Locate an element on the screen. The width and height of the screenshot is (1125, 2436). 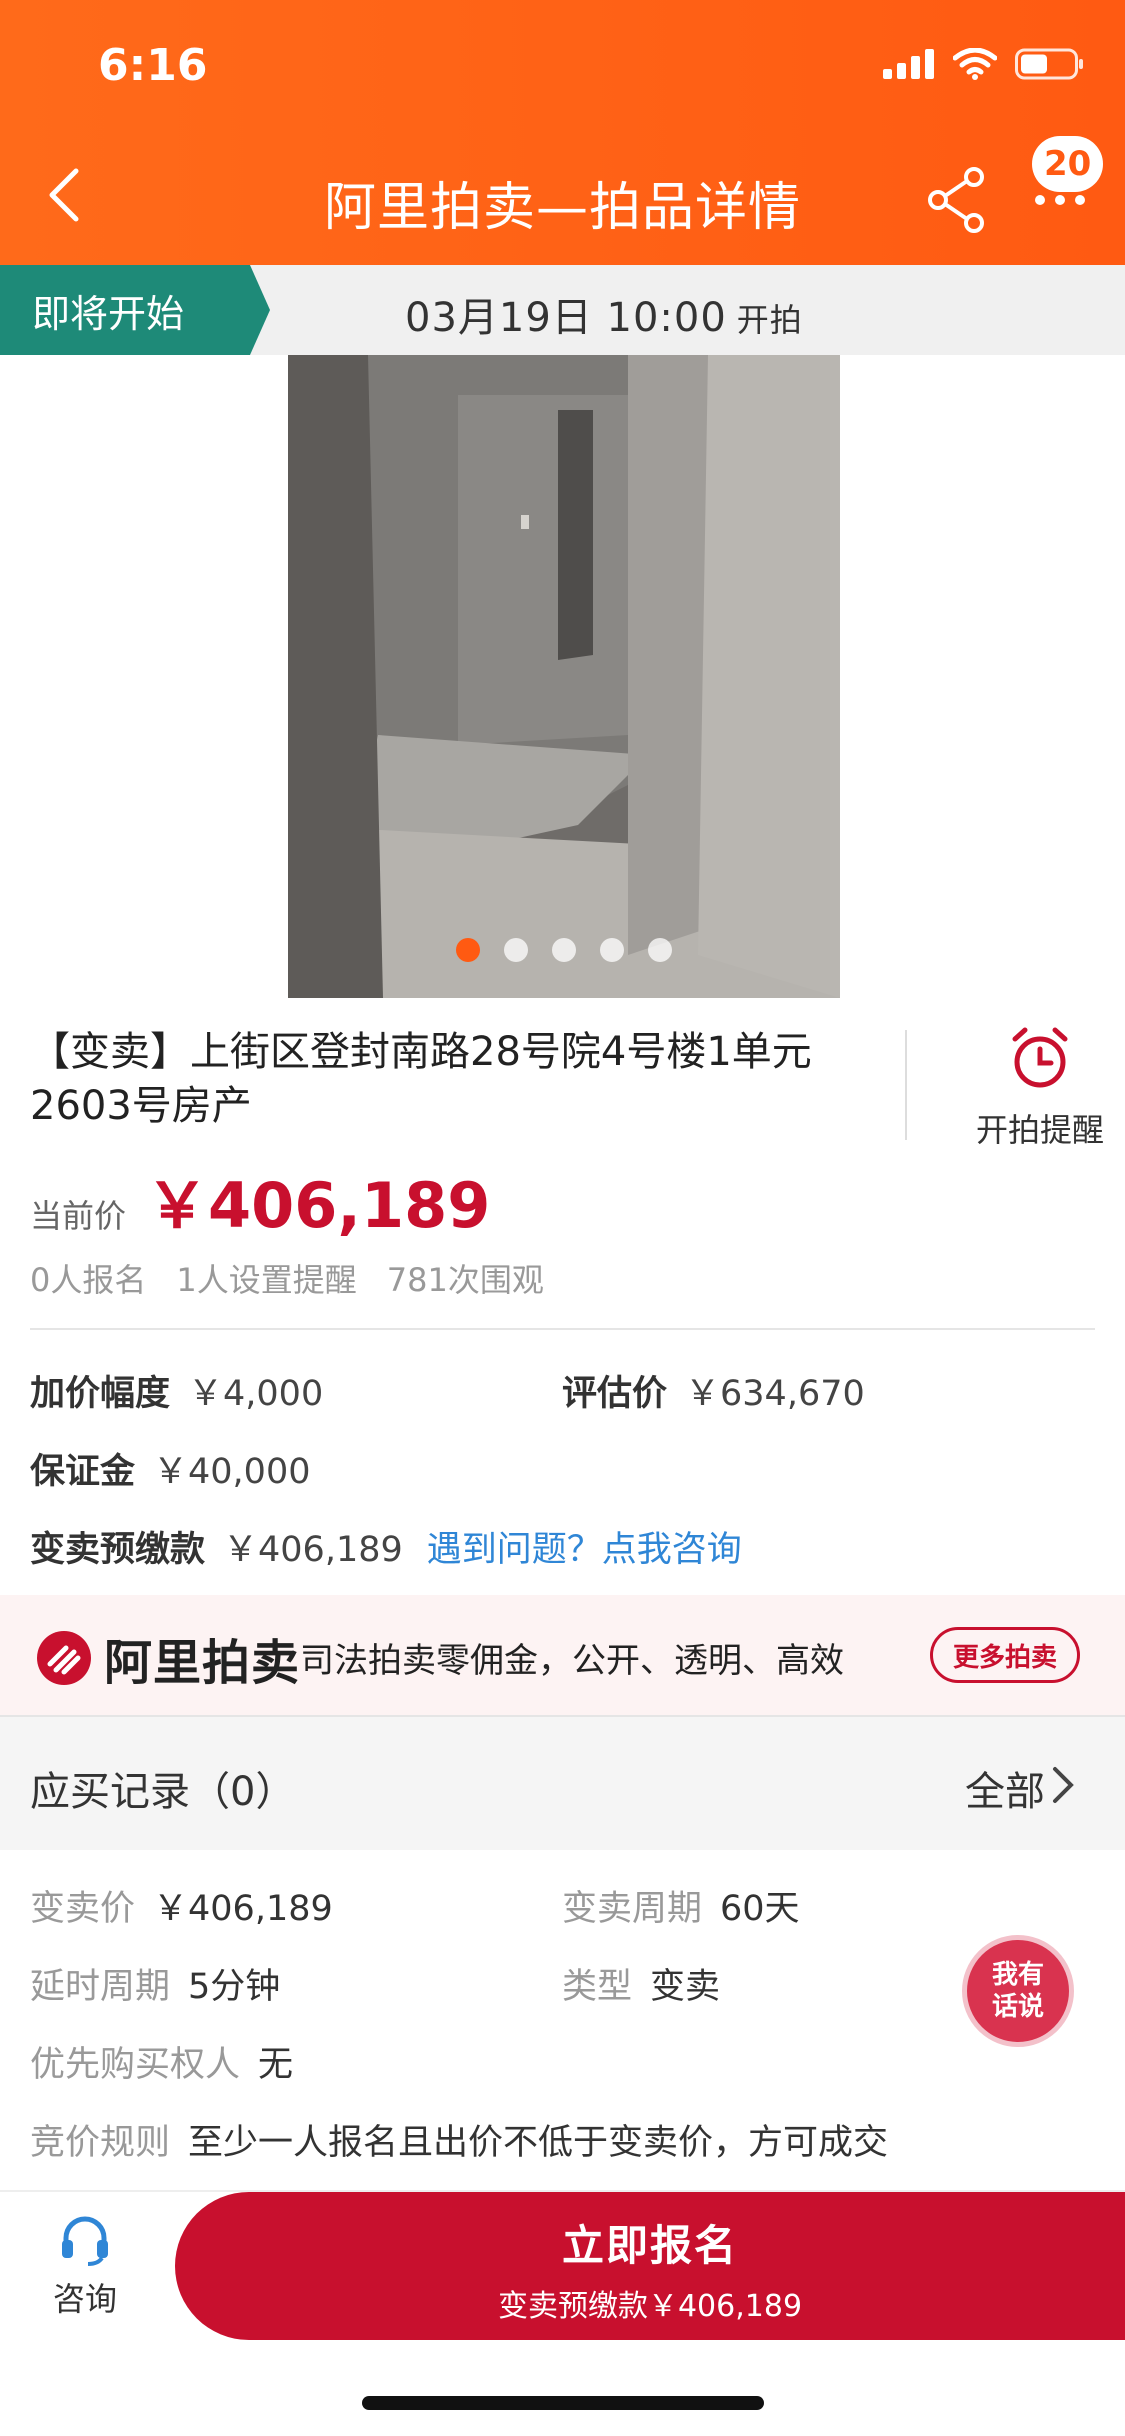
ali-auction-bar: 阿里拍卖 司法拍卖零佣金，公开、透明、高效 更多拍卖 is located at coordinates (562, 1655).